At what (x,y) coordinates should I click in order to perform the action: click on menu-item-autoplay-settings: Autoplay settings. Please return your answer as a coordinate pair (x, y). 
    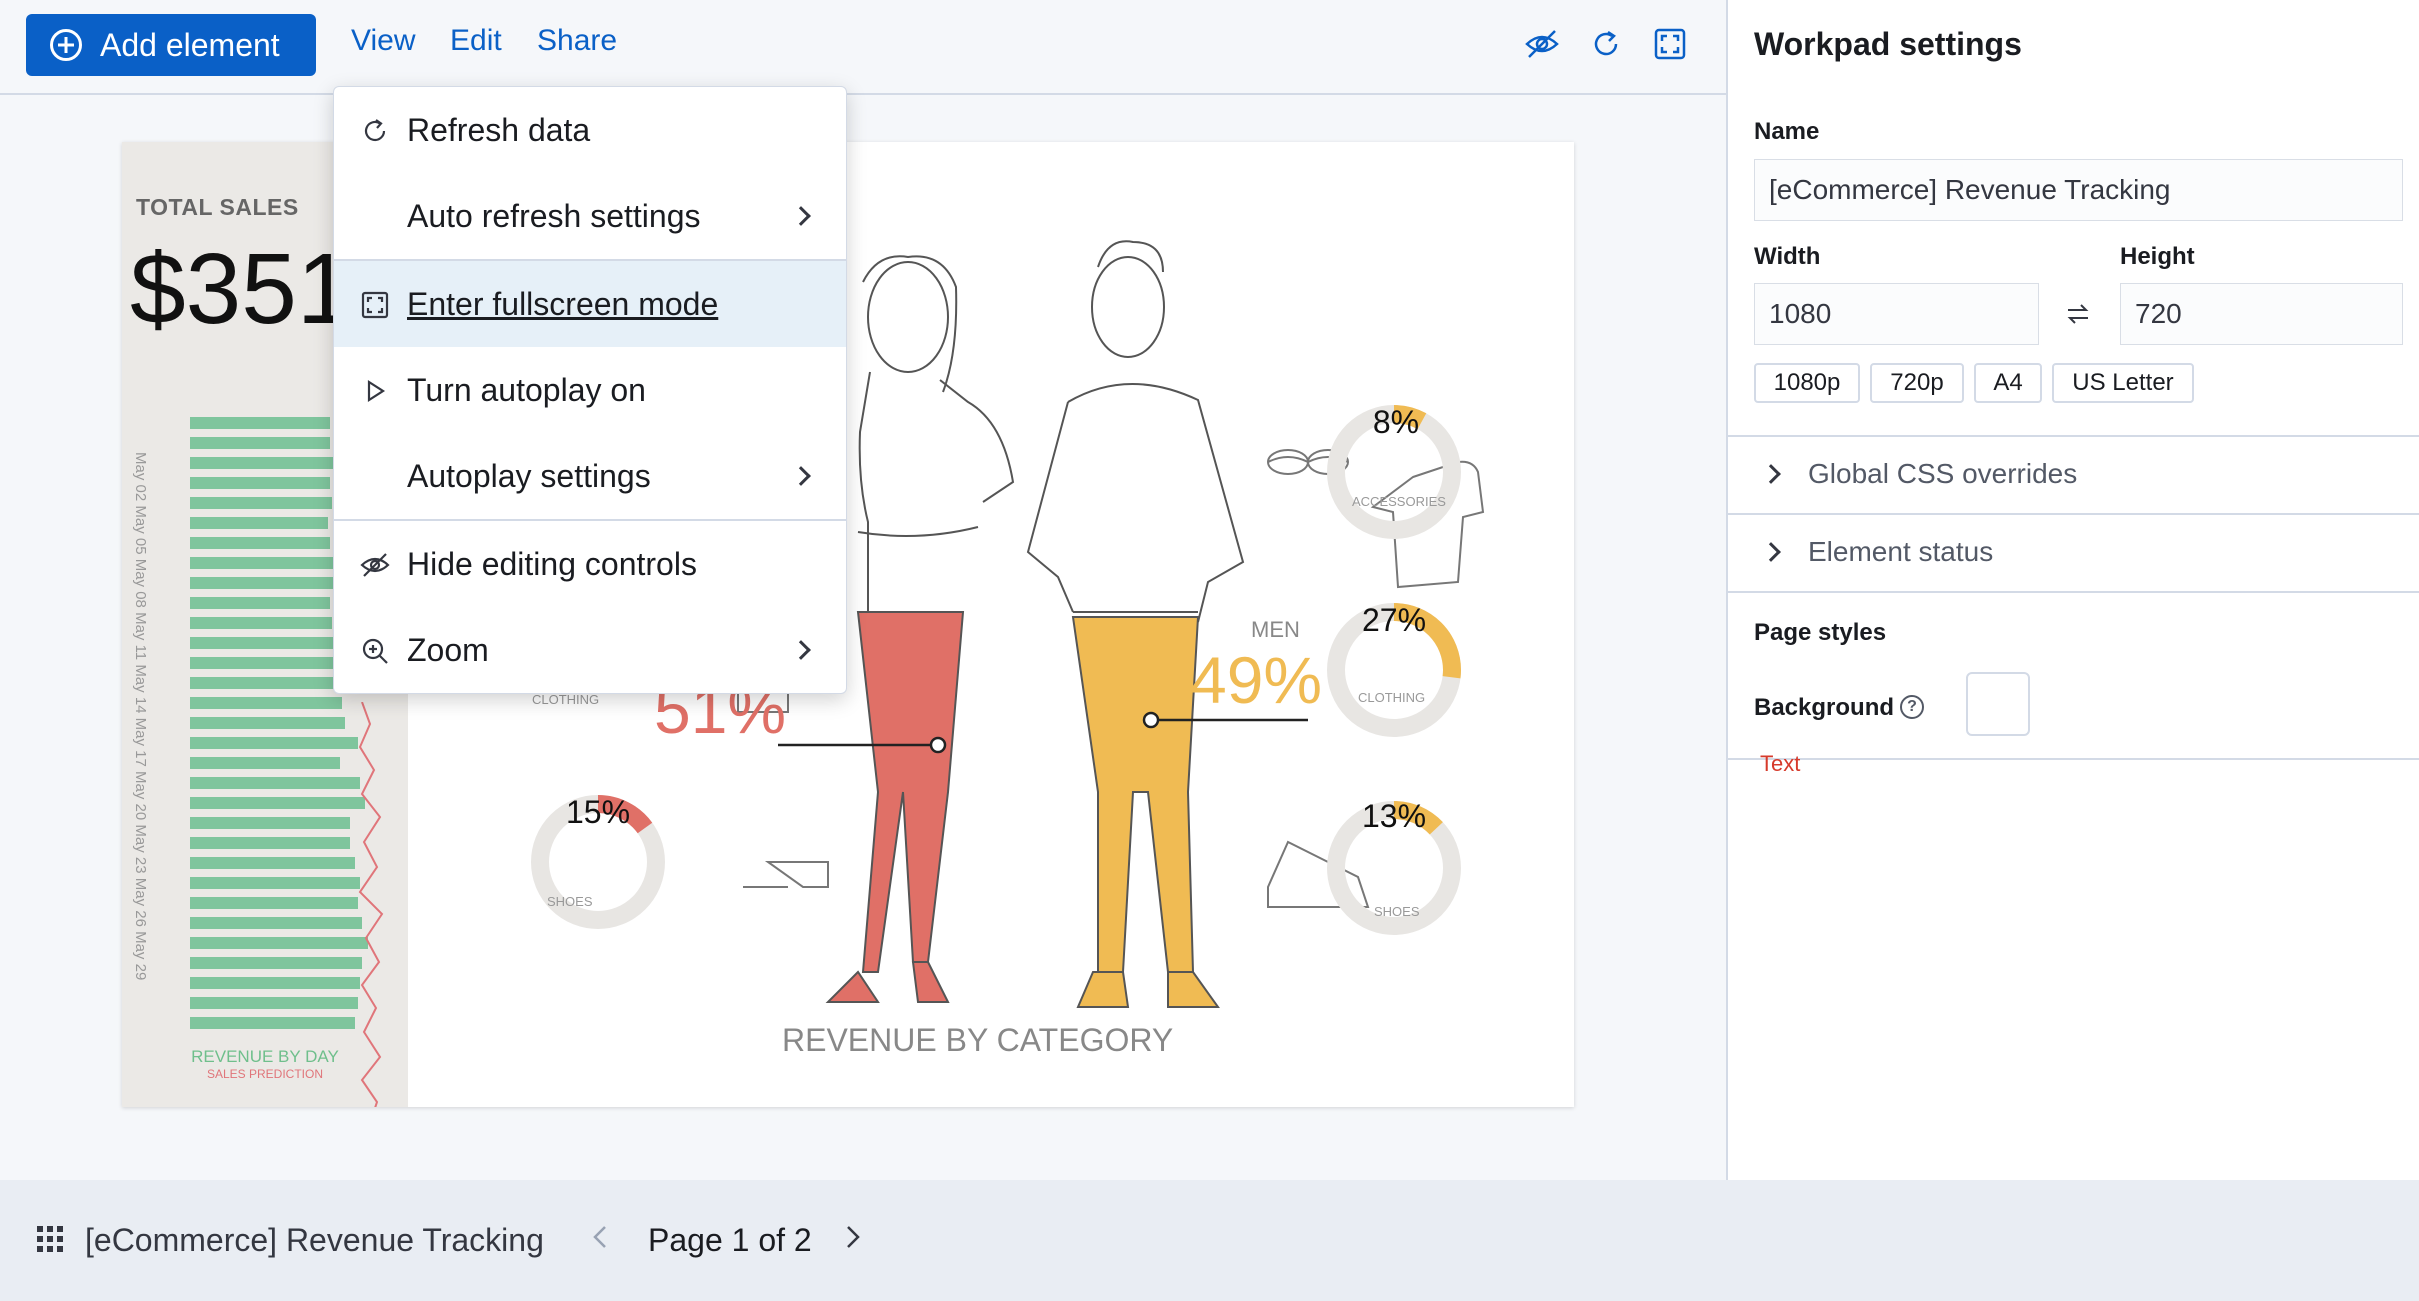
    Looking at the image, I should click on (590, 476).